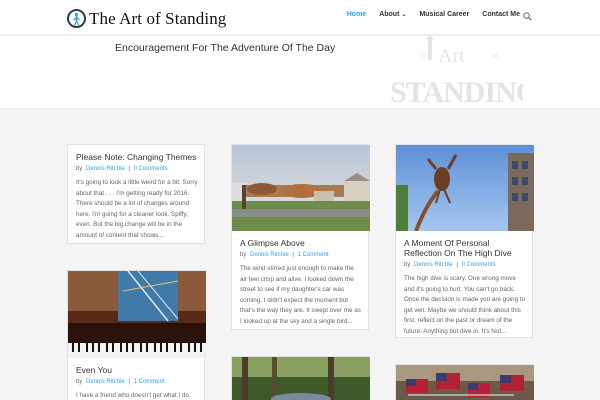 This screenshot has width=600, height=400. What do you see at coordinates (137, 157) in the screenshot?
I see `post-title: Please Note: Changing Themes` at bounding box center [137, 157].